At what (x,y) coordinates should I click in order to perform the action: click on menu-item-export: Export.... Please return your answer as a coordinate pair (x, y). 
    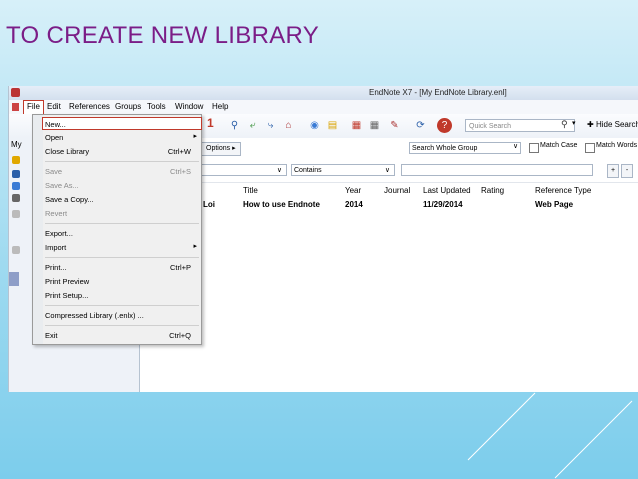
    Looking at the image, I should click on (122, 233).